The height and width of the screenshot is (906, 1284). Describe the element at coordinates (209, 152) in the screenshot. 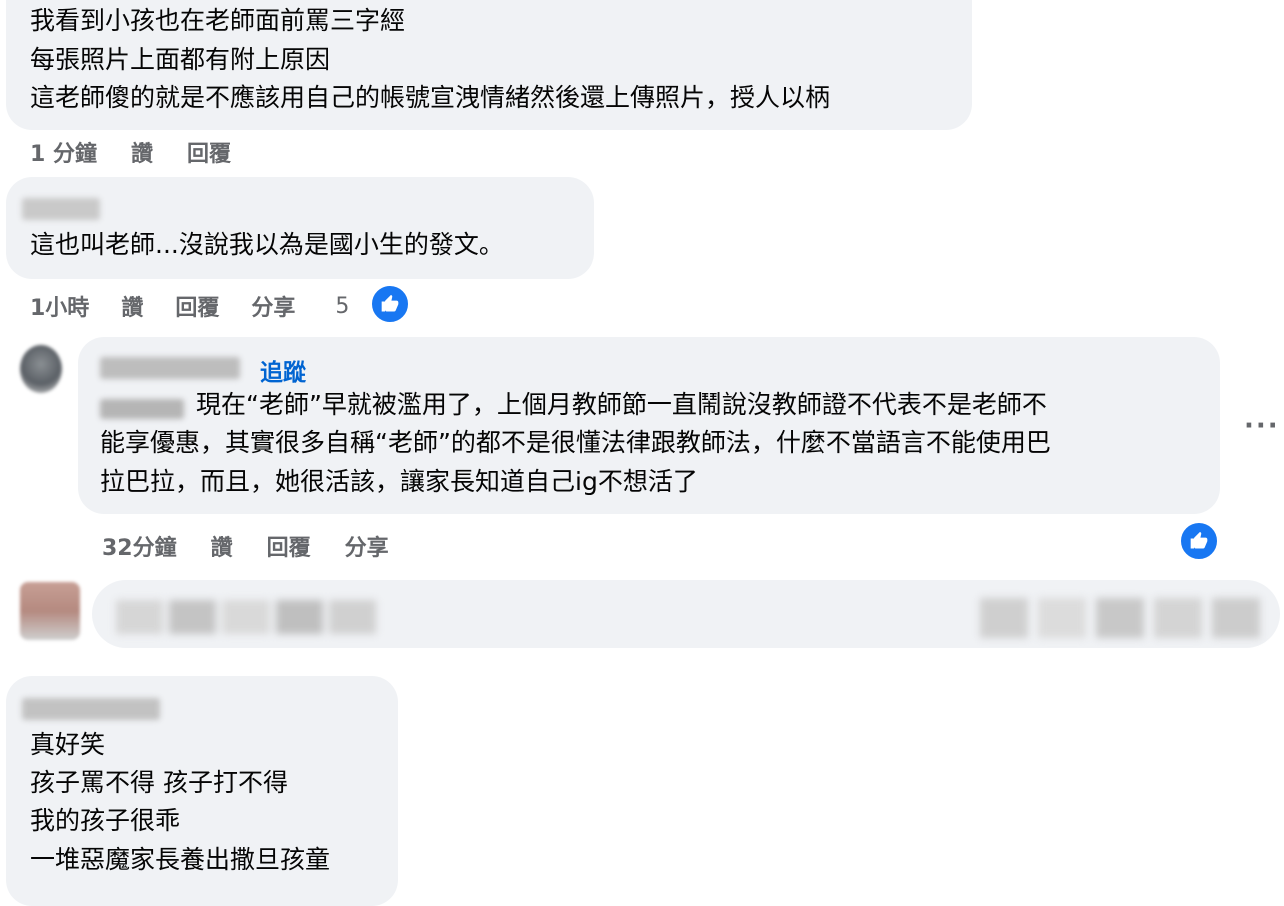

I see `comment-1-reply-button: 回覆` at that location.